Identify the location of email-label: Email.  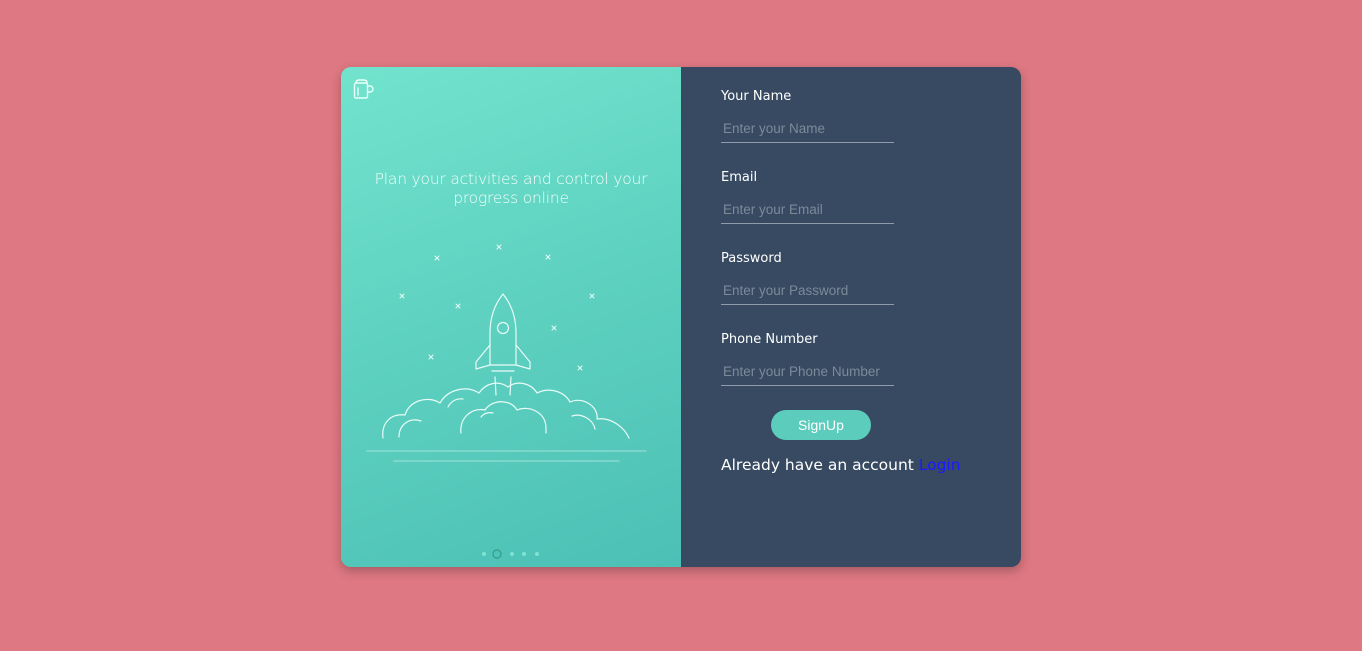
(739, 177).